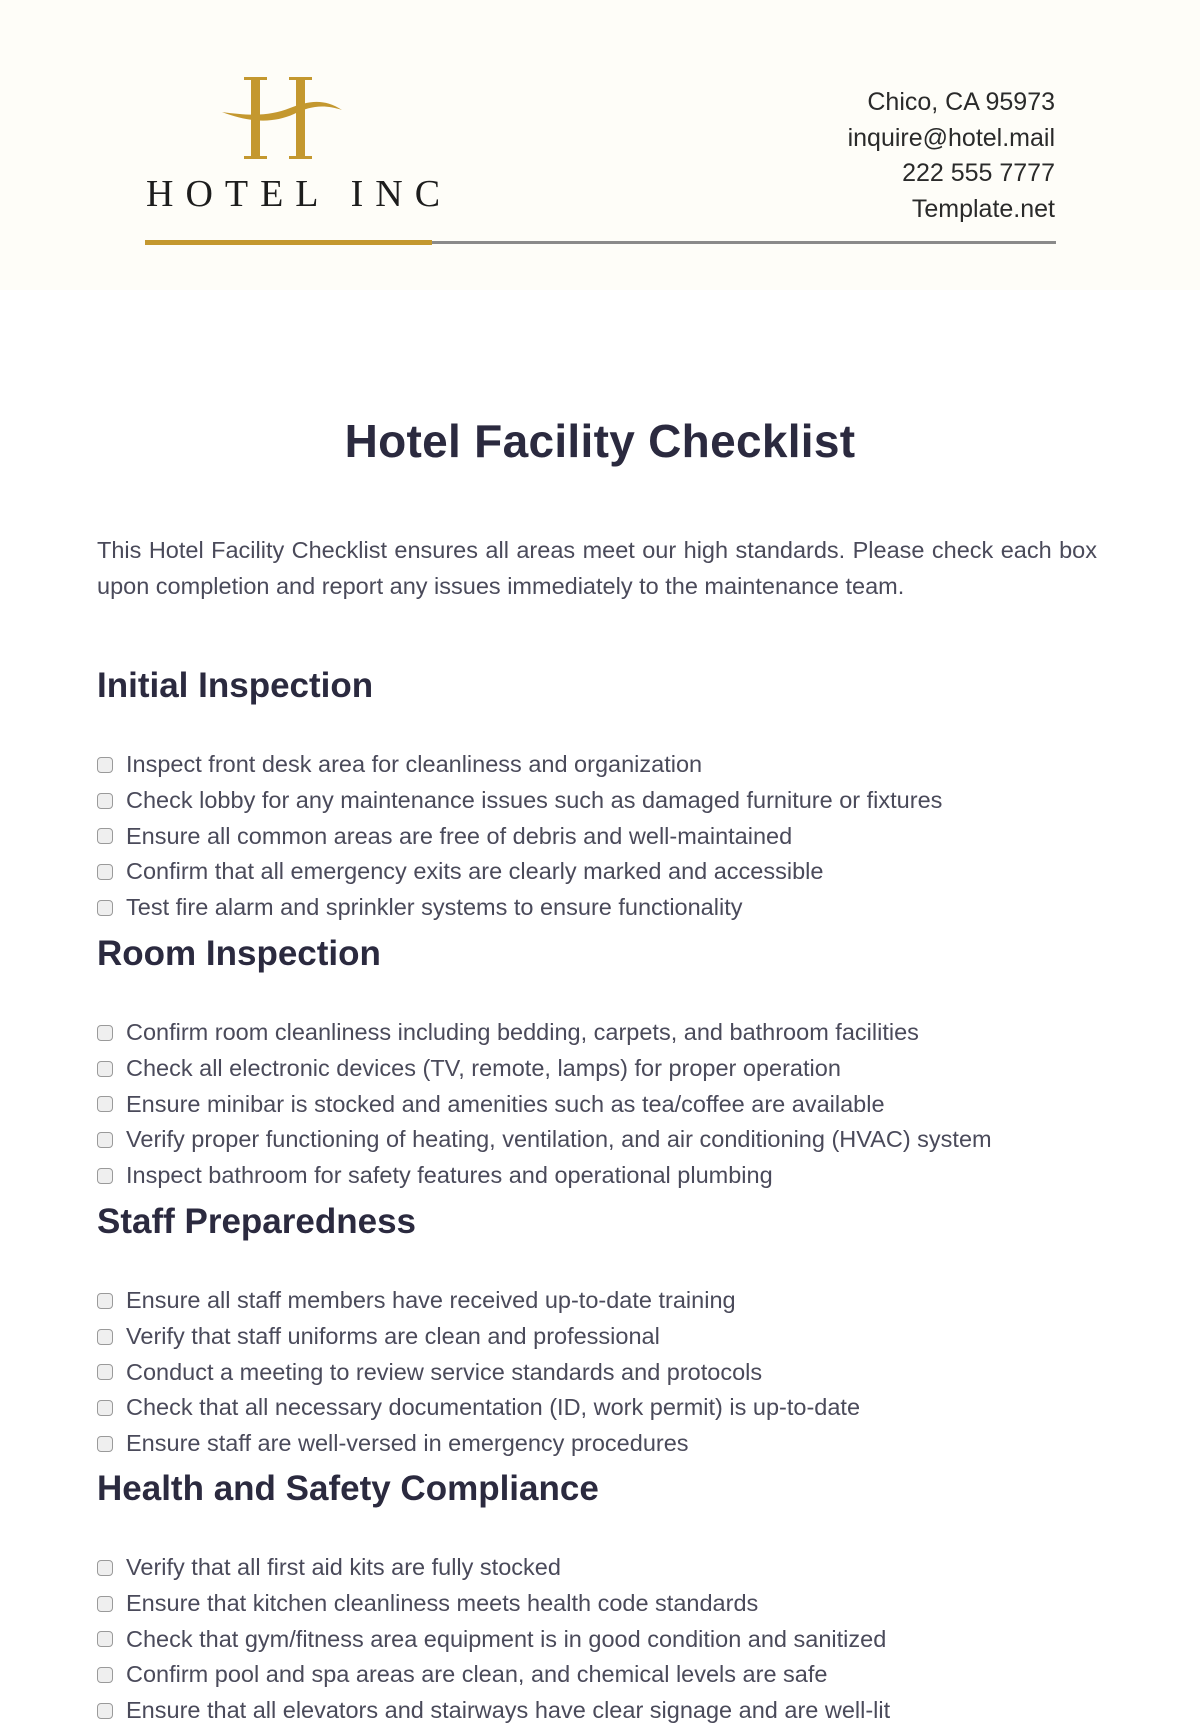 This screenshot has height=1729, width=1200. I want to click on section-heading: Staff Preparedness, so click(257, 1221).